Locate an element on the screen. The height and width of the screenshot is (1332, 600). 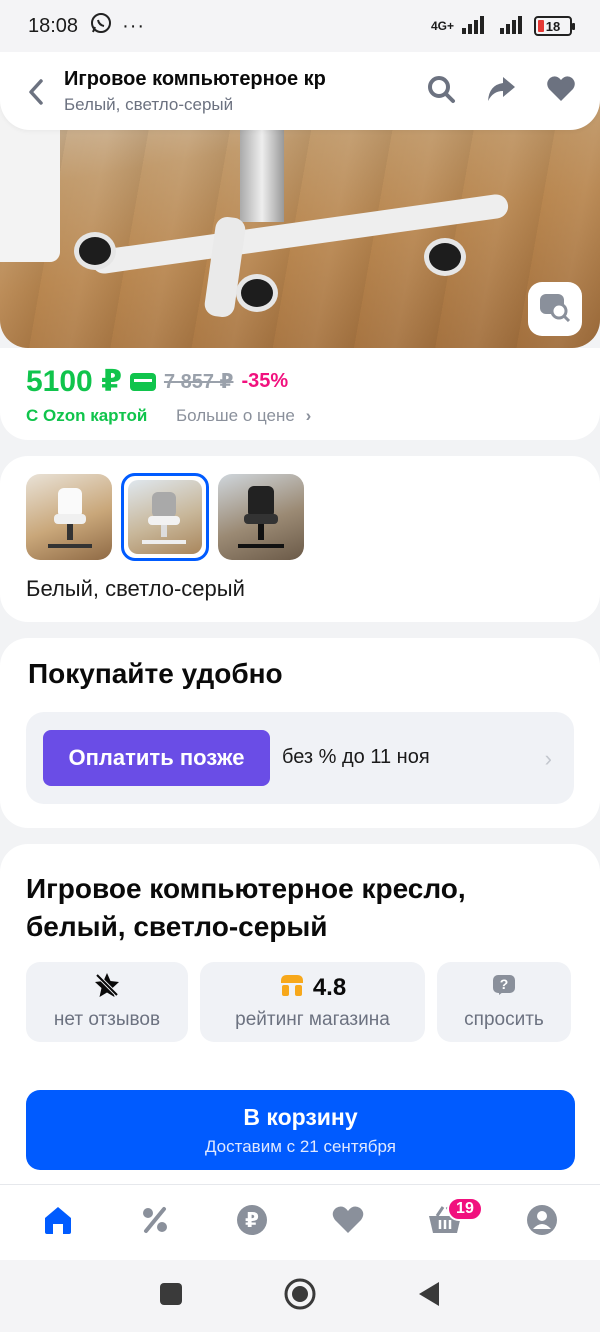
recent-apps-icon is located at coordinates (171, 1296).